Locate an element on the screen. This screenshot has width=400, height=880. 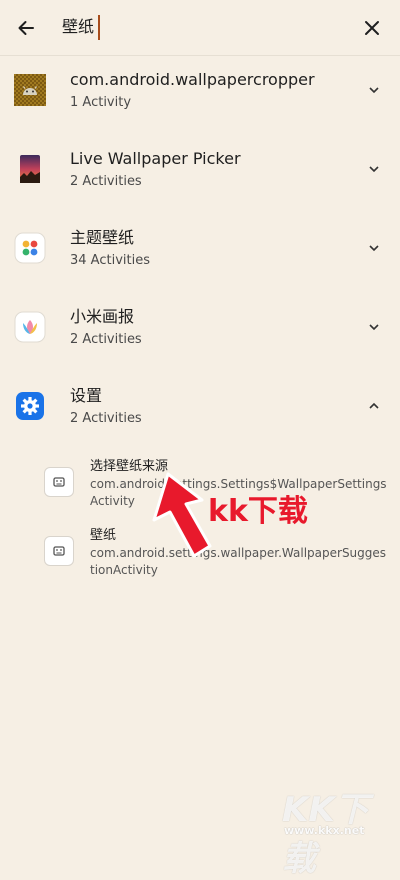
activity-title: 壁纸 is located at coordinates (103, 535).